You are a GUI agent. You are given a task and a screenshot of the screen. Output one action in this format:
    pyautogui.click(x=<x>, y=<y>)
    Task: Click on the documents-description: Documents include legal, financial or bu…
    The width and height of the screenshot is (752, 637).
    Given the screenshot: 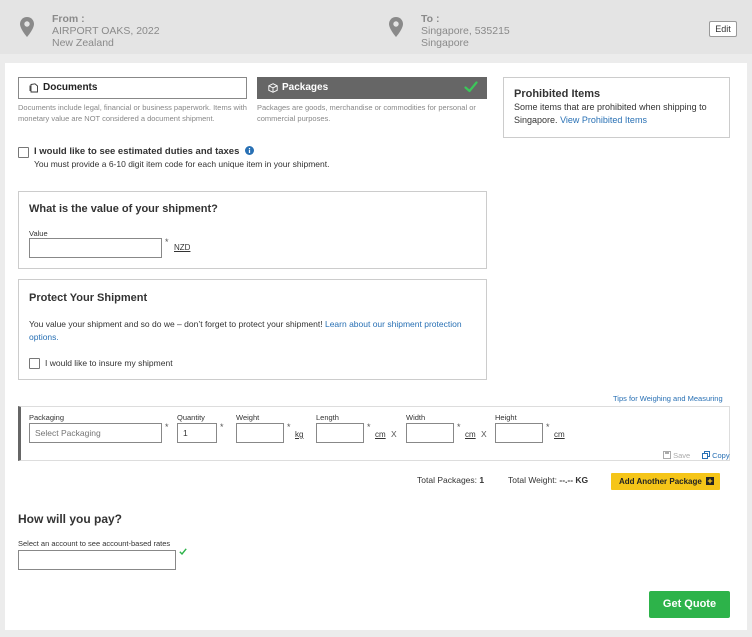 What is the action you would take?
    pyautogui.click(x=132, y=113)
    